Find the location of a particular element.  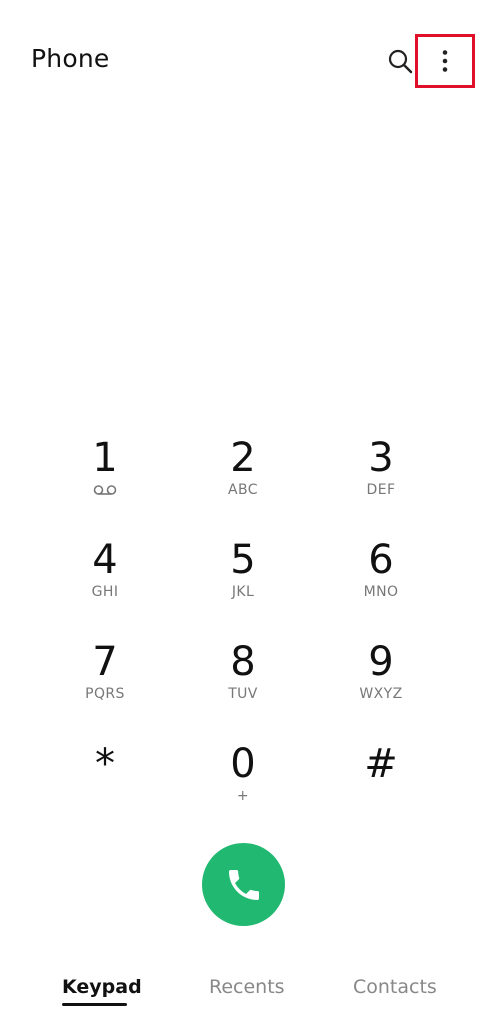

key-5: 5 JKL is located at coordinates (243, 581).